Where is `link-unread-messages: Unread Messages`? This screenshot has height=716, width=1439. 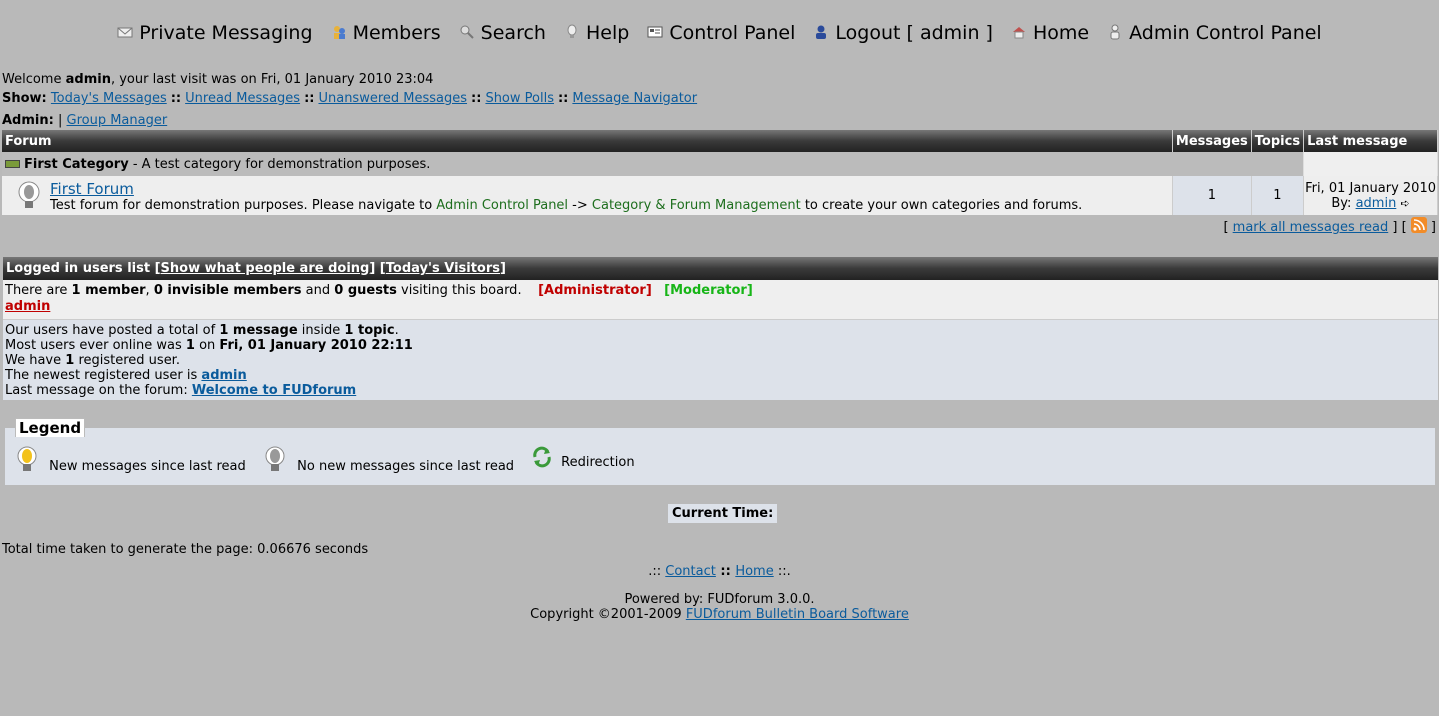 link-unread-messages: Unread Messages is located at coordinates (242, 98).